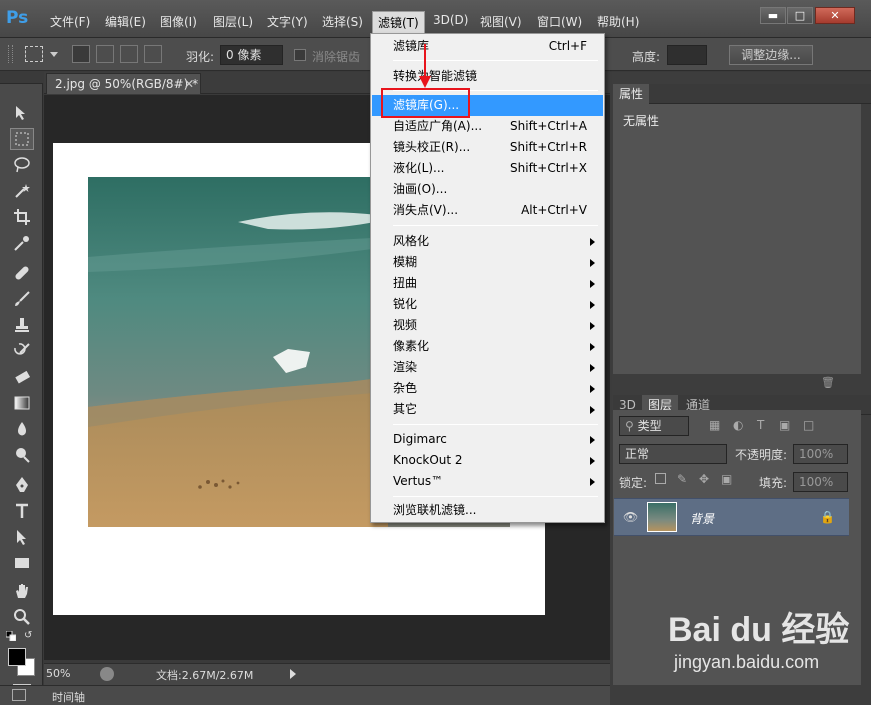  What do you see at coordinates (22, 217) in the screenshot?
I see `crop-tool-icon` at bounding box center [22, 217].